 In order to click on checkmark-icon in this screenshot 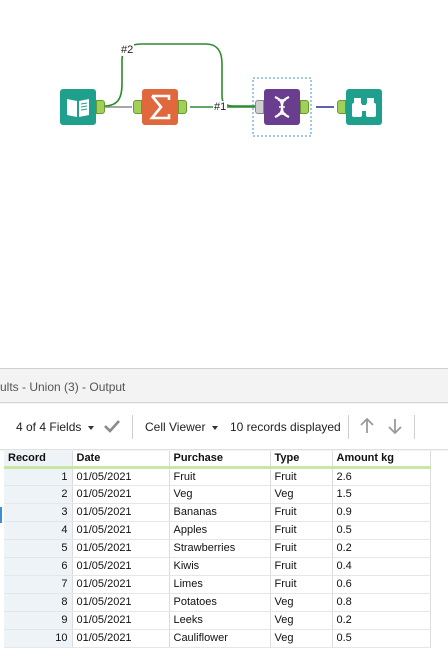, I will do `click(112, 426)`.